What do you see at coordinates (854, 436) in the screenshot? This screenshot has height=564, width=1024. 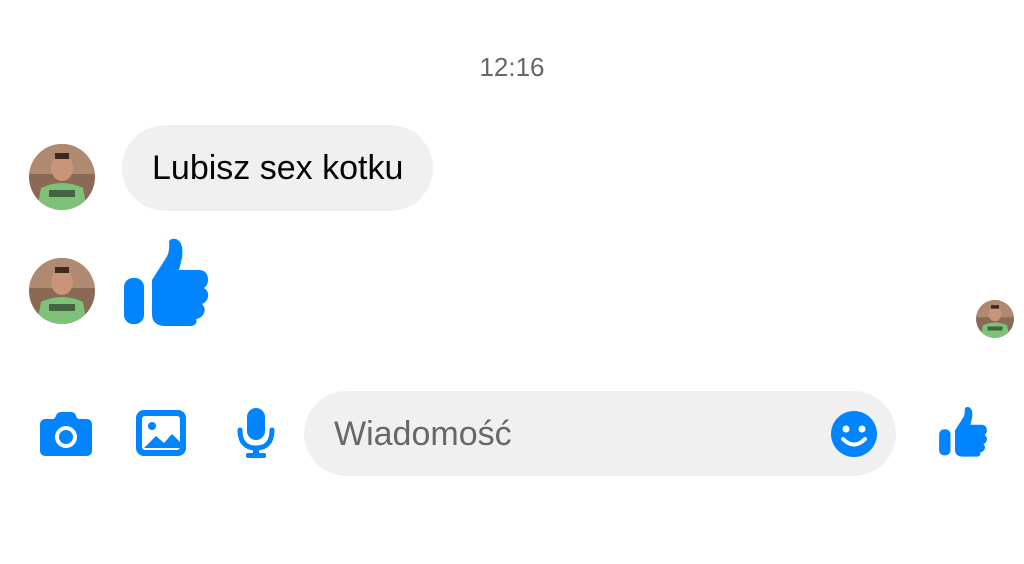 I see `smiley-icon` at bounding box center [854, 436].